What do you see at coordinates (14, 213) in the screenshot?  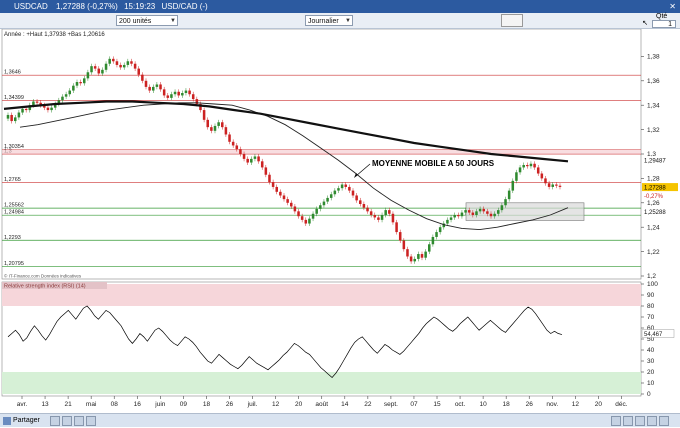 I see `level-label: 1,24984` at bounding box center [14, 213].